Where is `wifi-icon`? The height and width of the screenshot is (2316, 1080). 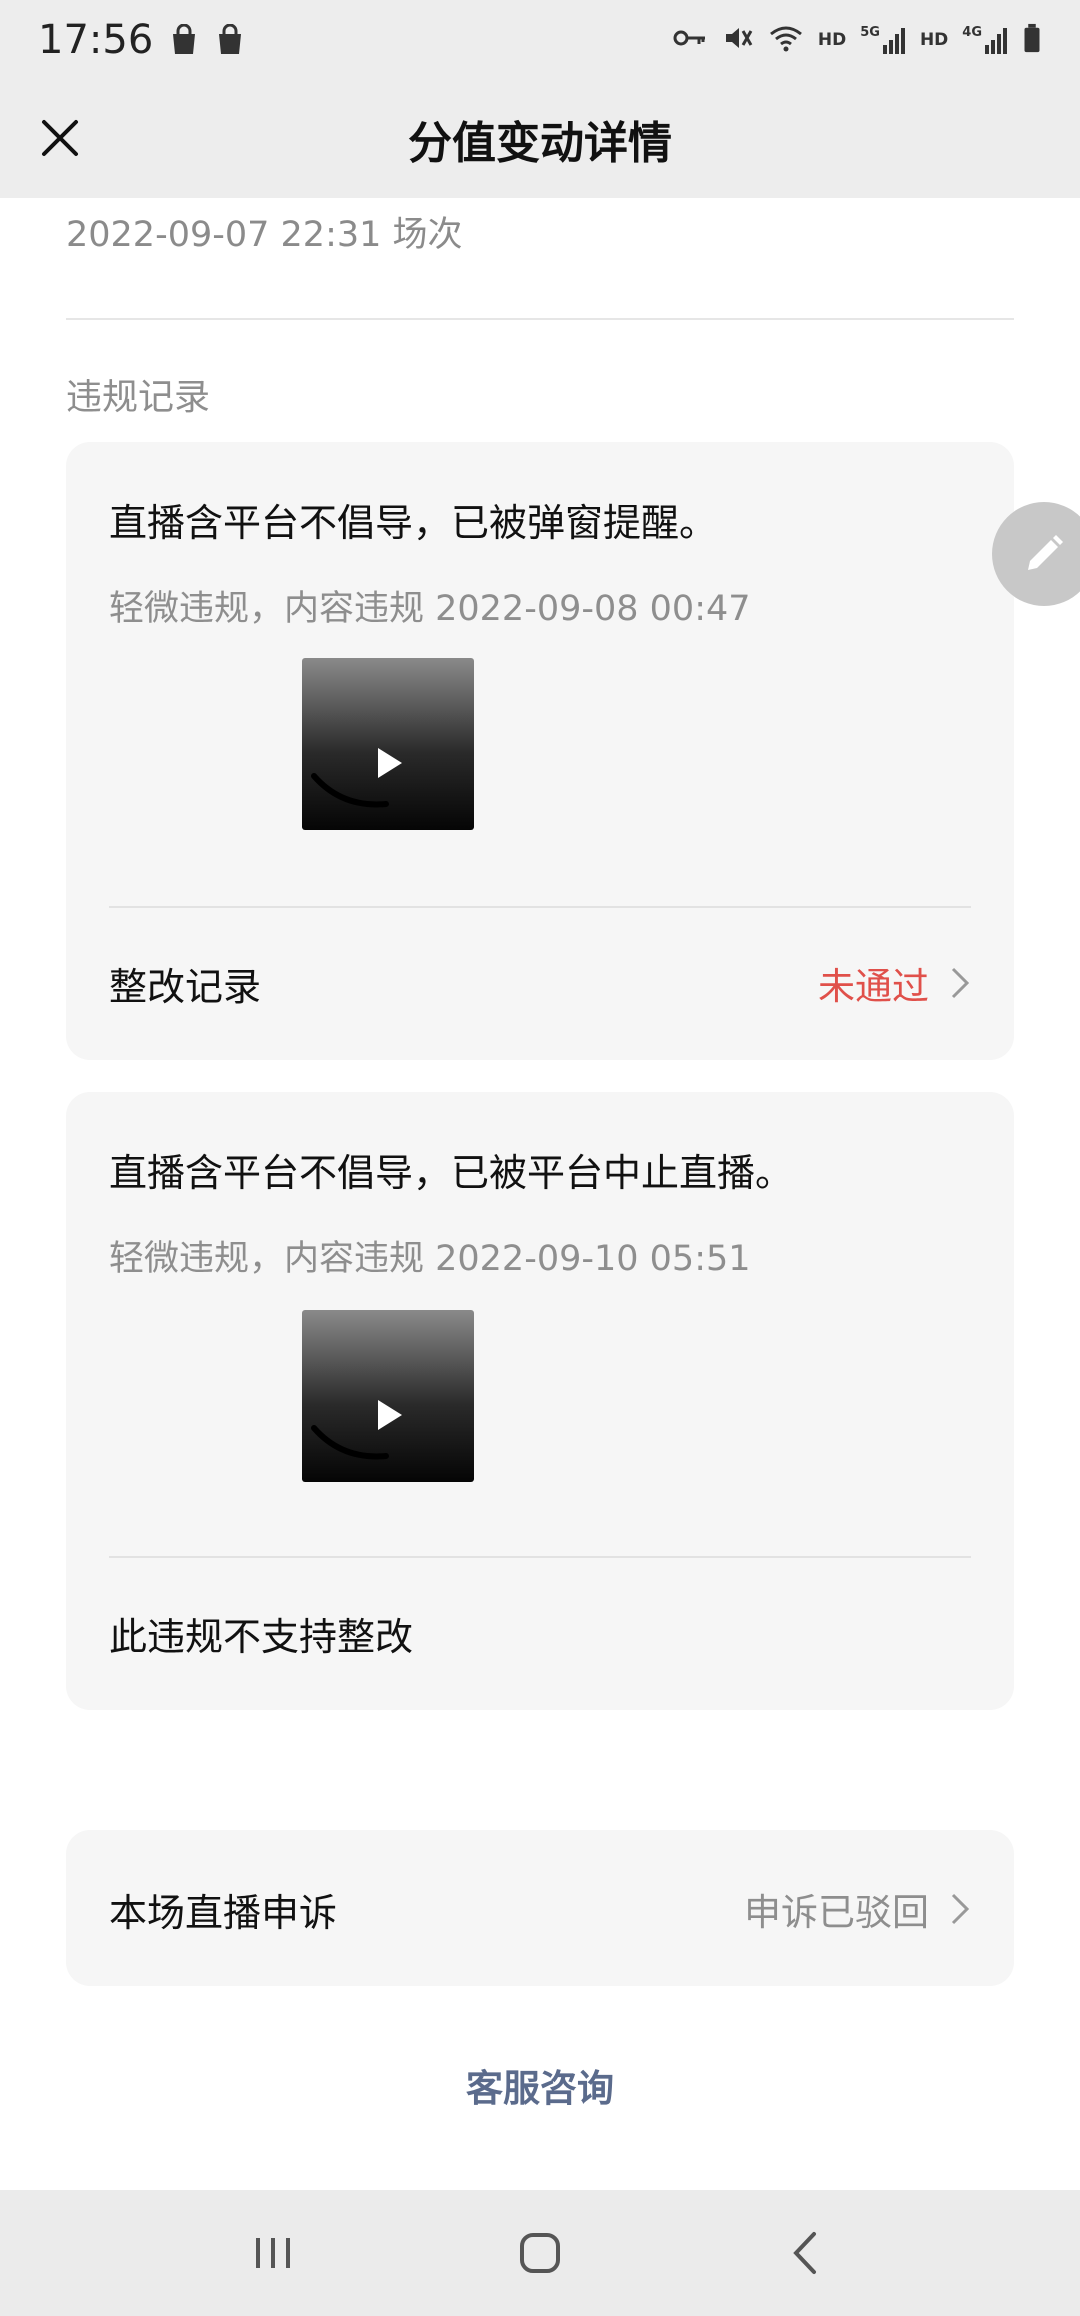
wifi-icon is located at coordinates (786, 40).